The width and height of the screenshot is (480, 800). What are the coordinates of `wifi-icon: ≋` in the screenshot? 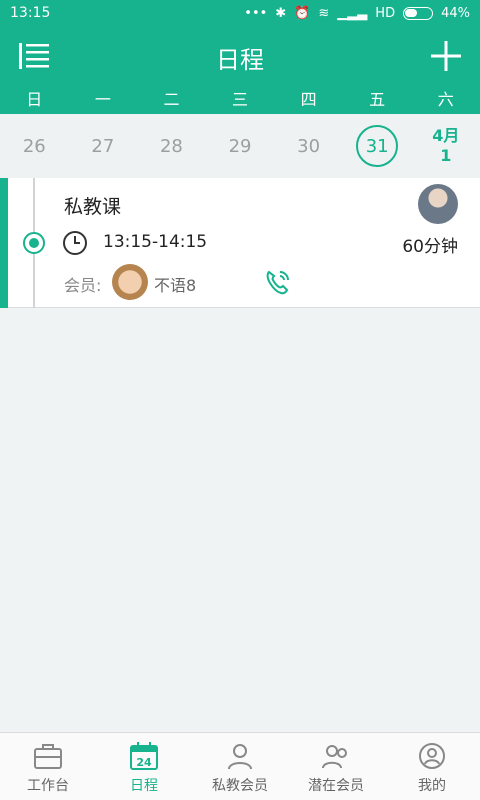 It's located at (324, 13).